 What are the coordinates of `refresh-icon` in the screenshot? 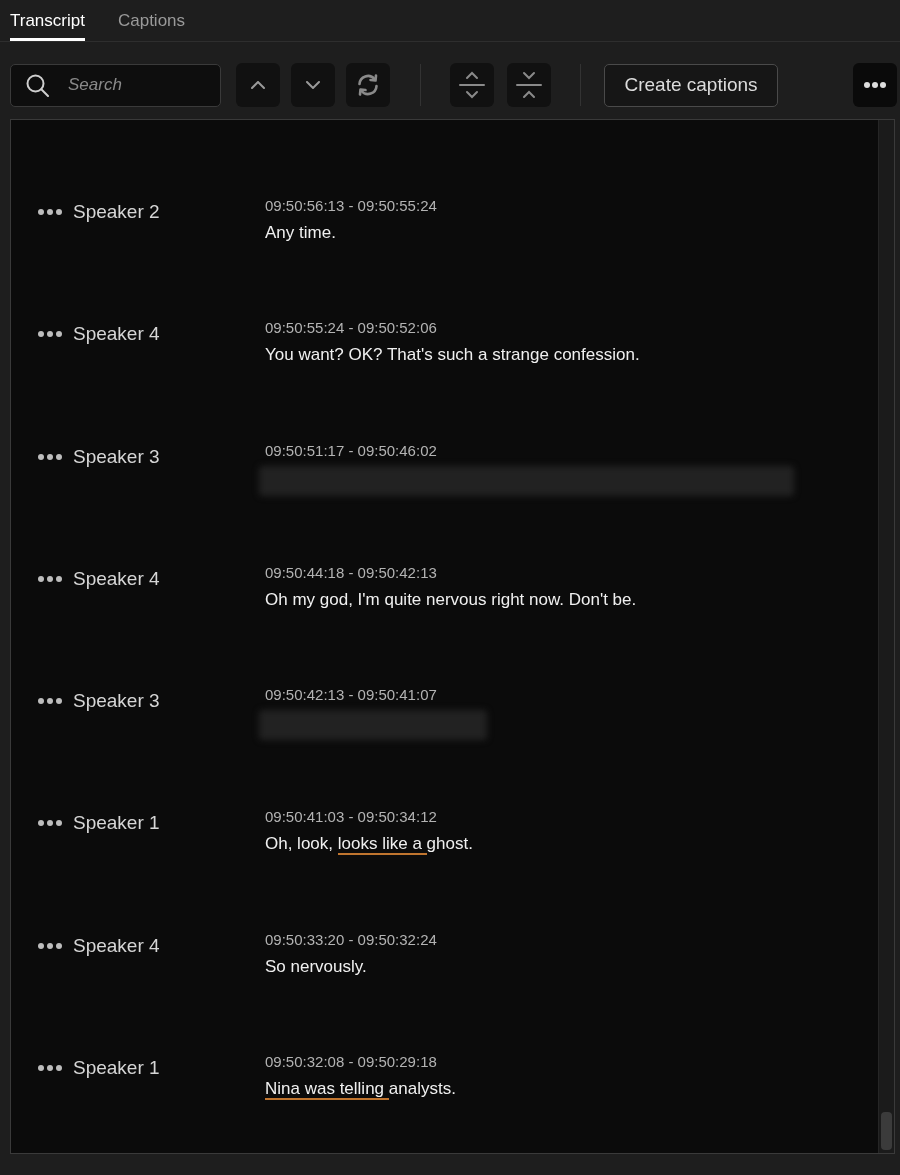 It's located at (368, 85).